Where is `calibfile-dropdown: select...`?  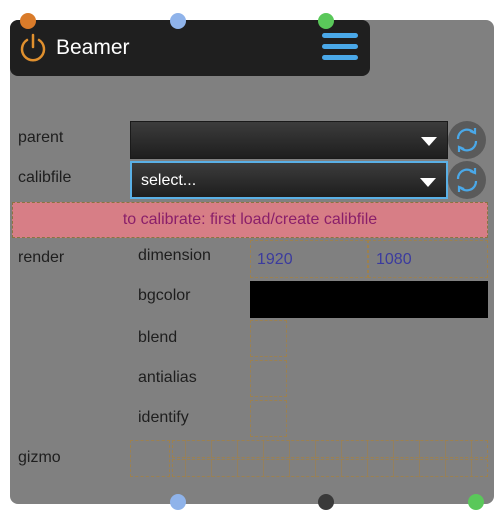 calibfile-dropdown: select... is located at coordinates (289, 180).